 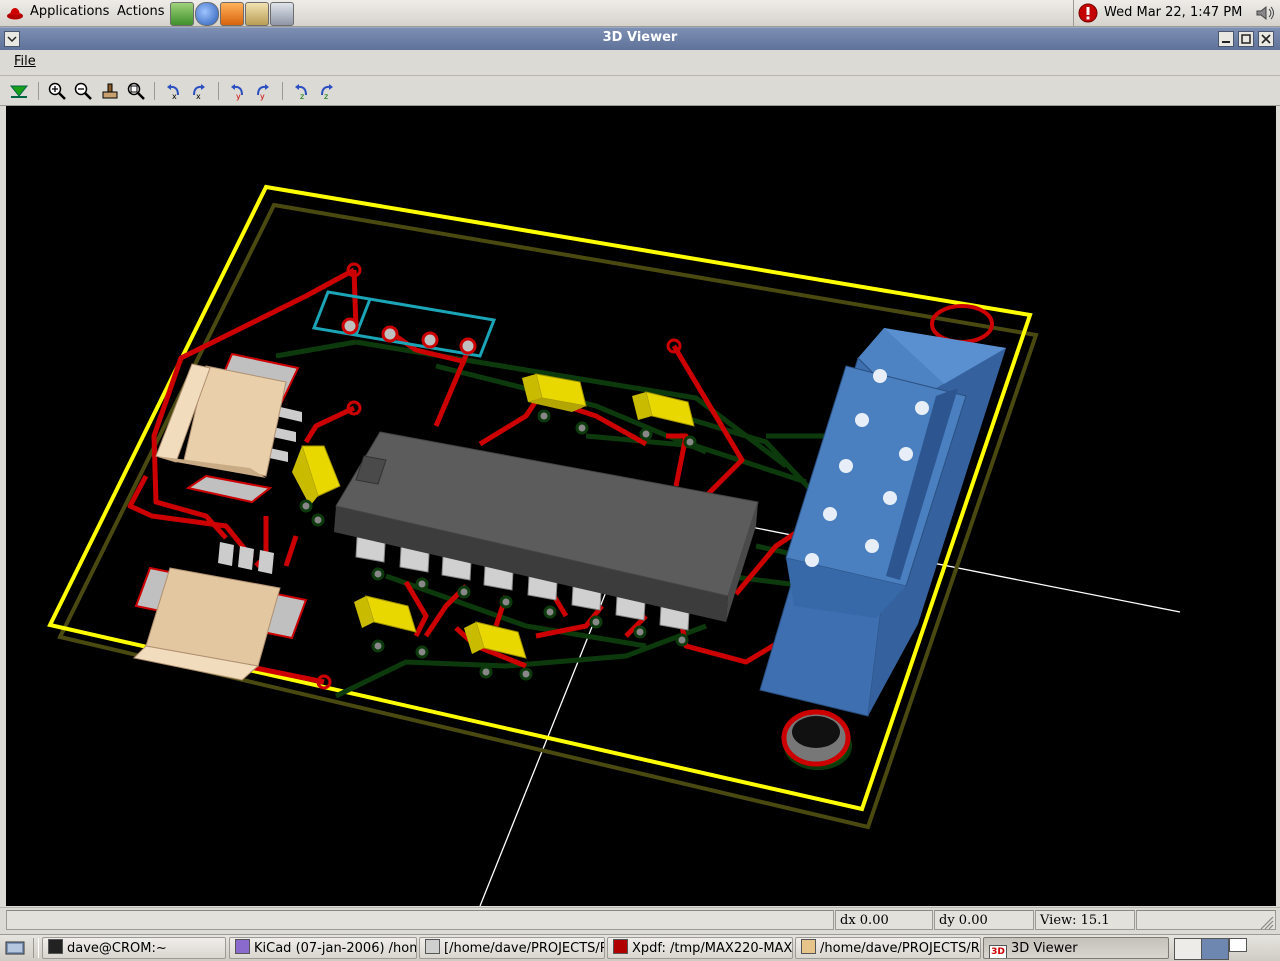 What do you see at coordinates (884, 920) in the screenshot?
I see `status-dx: dx 0.00` at bounding box center [884, 920].